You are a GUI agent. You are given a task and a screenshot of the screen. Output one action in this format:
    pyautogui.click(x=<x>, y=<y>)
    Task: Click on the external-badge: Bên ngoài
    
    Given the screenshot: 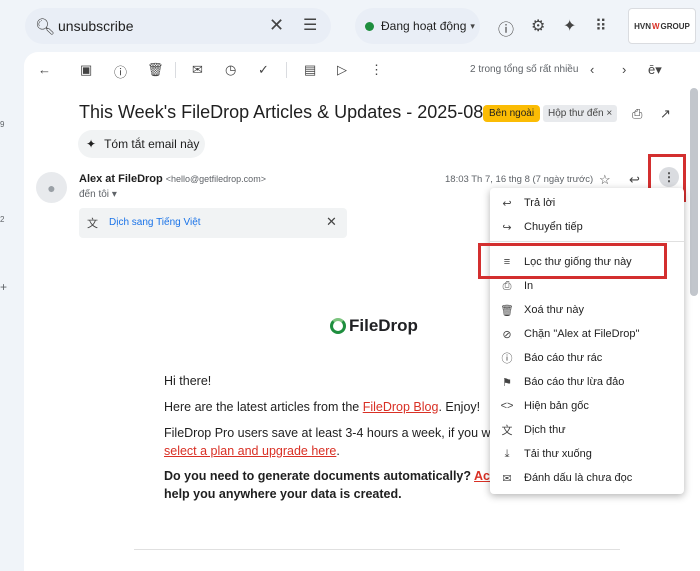 What is the action you would take?
    pyautogui.click(x=512, y=113)
    